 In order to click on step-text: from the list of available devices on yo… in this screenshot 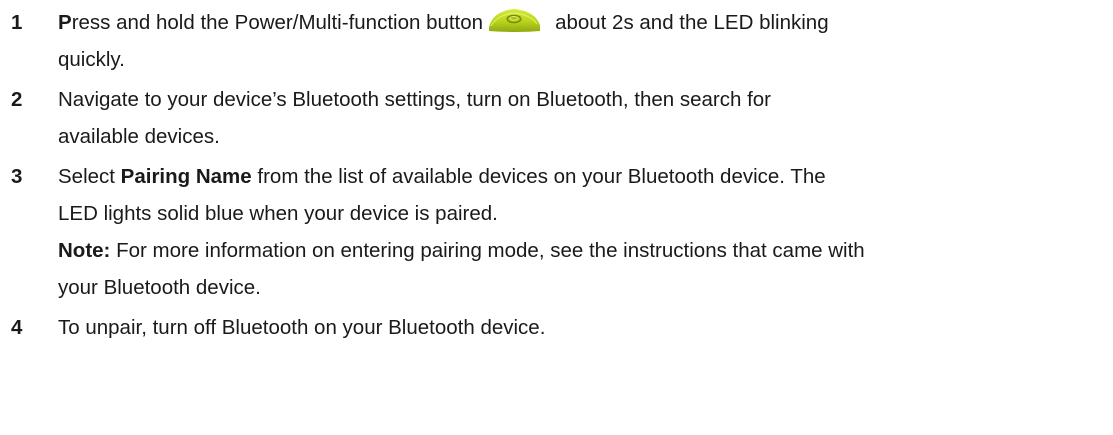, I will do `click(538, 176)`.